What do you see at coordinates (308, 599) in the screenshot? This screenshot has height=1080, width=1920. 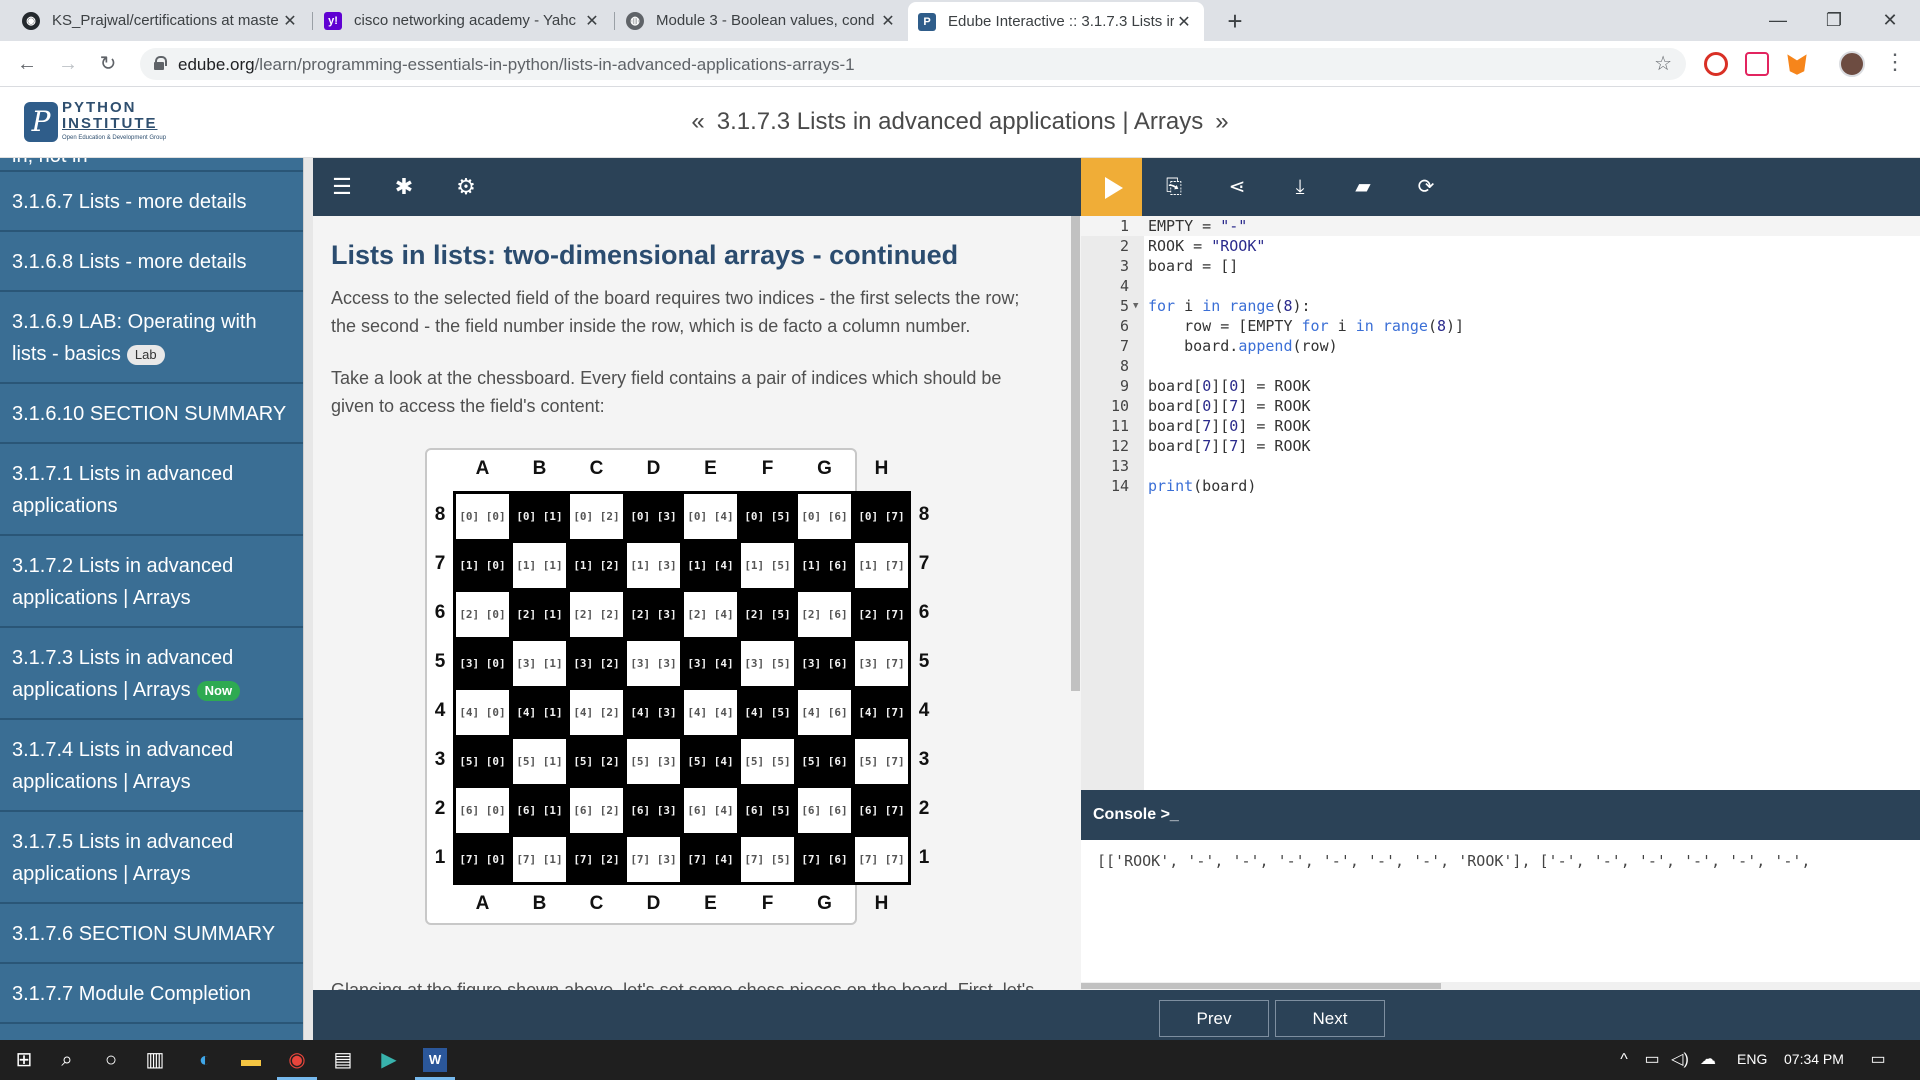 I see `sidebar-resize-handle` at bounding box center [308, 599].